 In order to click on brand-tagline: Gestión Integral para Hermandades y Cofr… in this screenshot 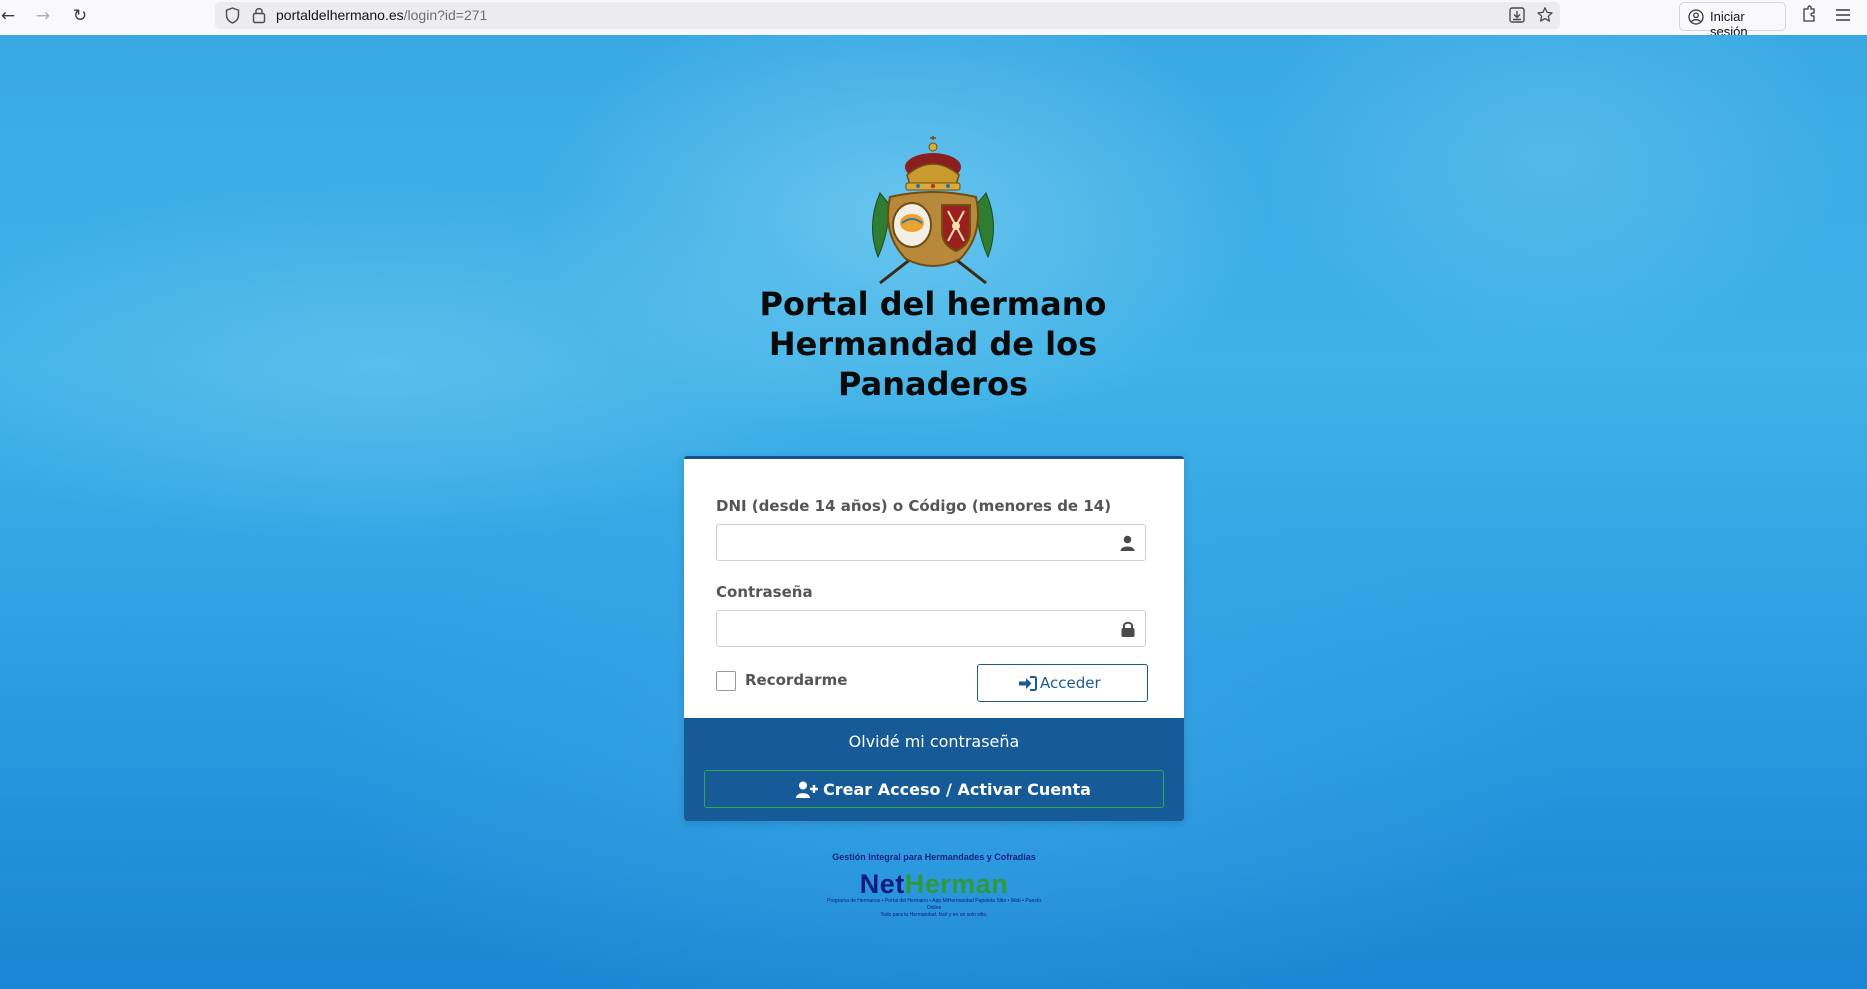, I will do `click(934, 857)`.